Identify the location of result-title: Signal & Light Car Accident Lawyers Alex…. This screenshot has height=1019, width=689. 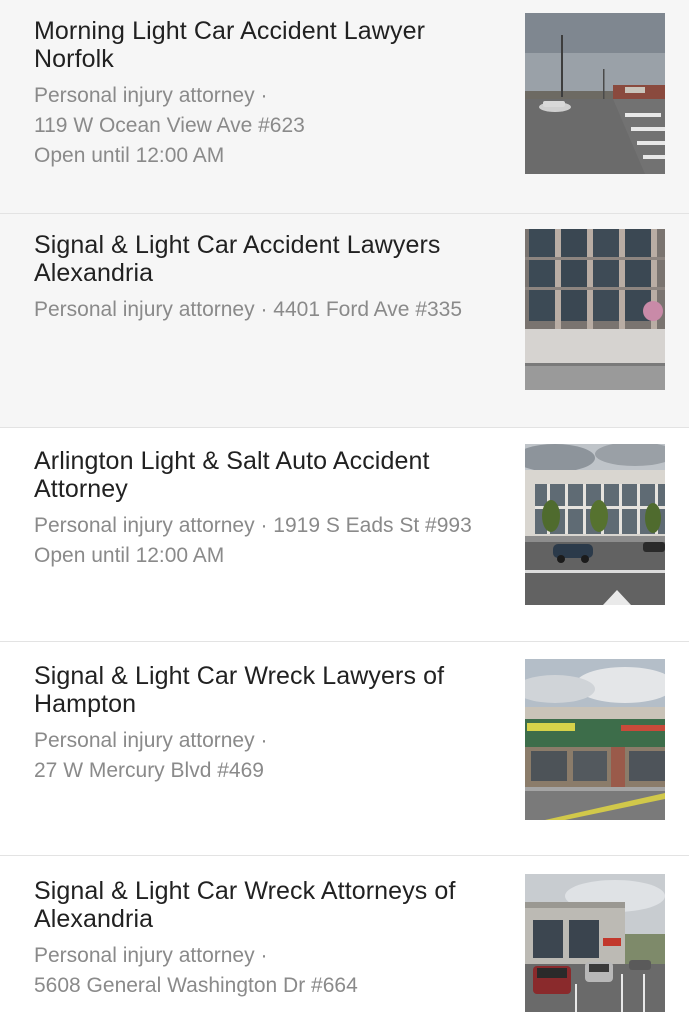
(271, 259).